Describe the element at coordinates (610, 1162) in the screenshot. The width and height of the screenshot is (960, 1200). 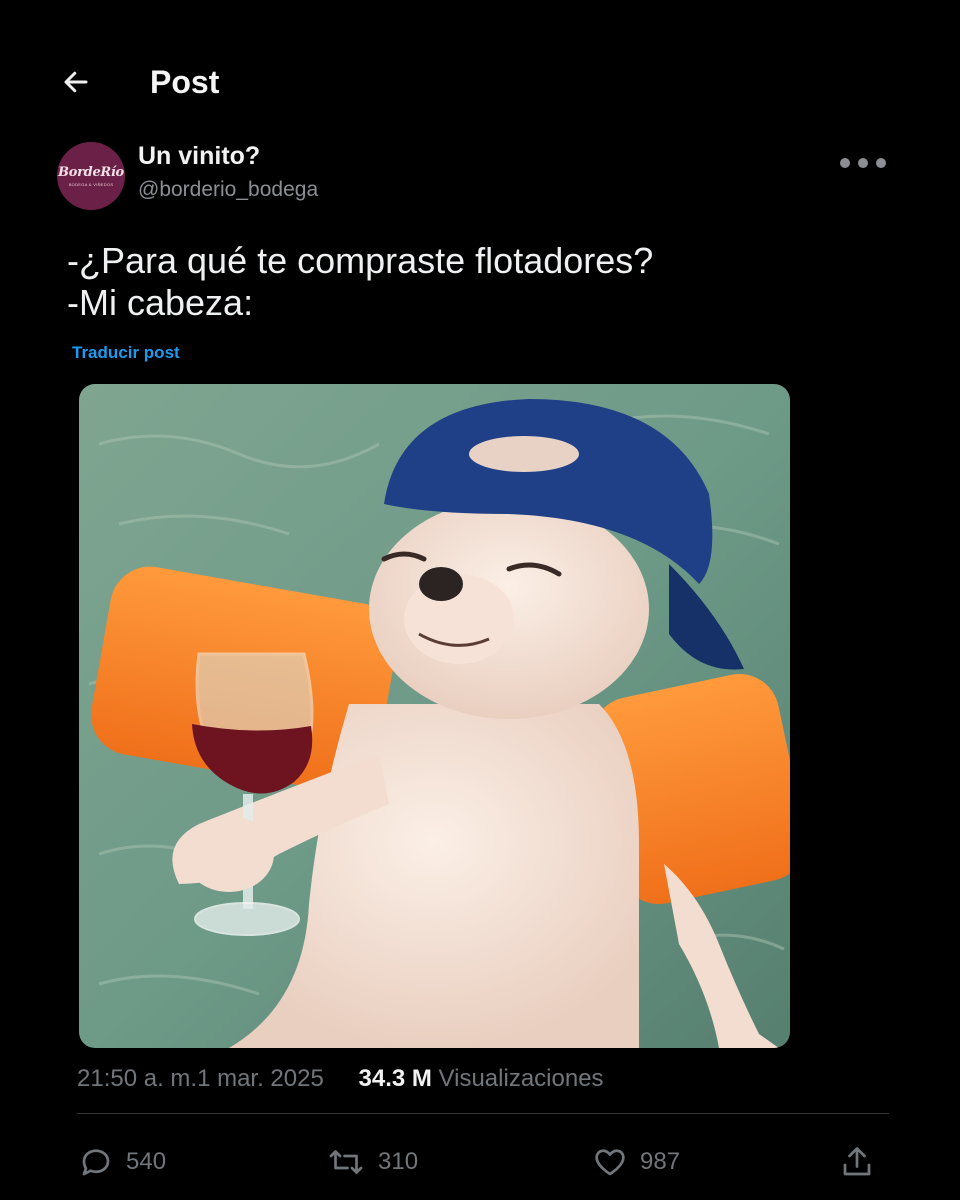
I see `heart-icon` at that location.